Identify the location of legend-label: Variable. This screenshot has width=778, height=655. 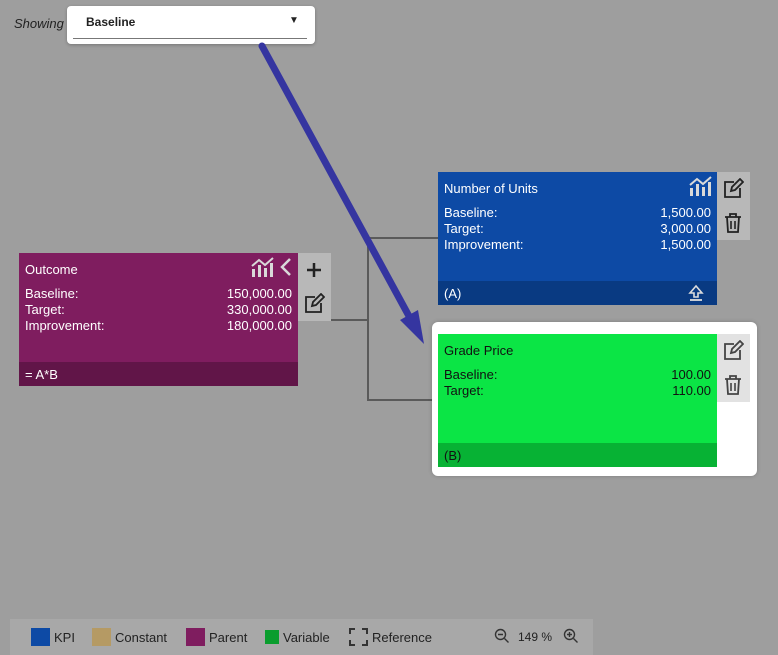
(306, 637).